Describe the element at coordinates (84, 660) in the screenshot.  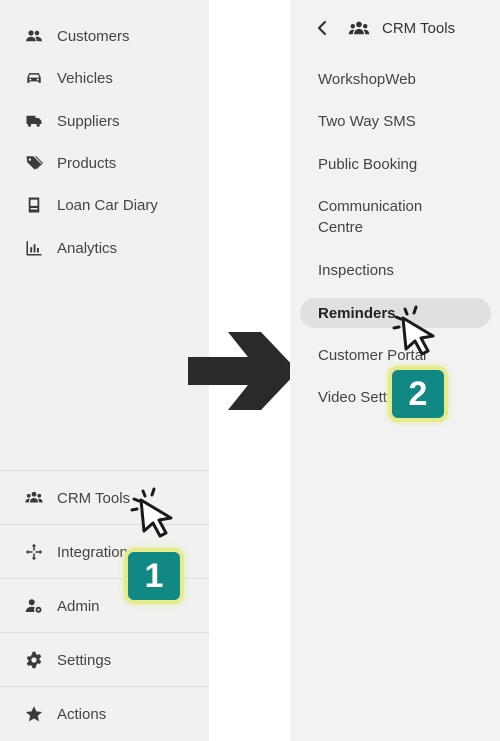
I see `sidebar-item-label: Settings` at that location.